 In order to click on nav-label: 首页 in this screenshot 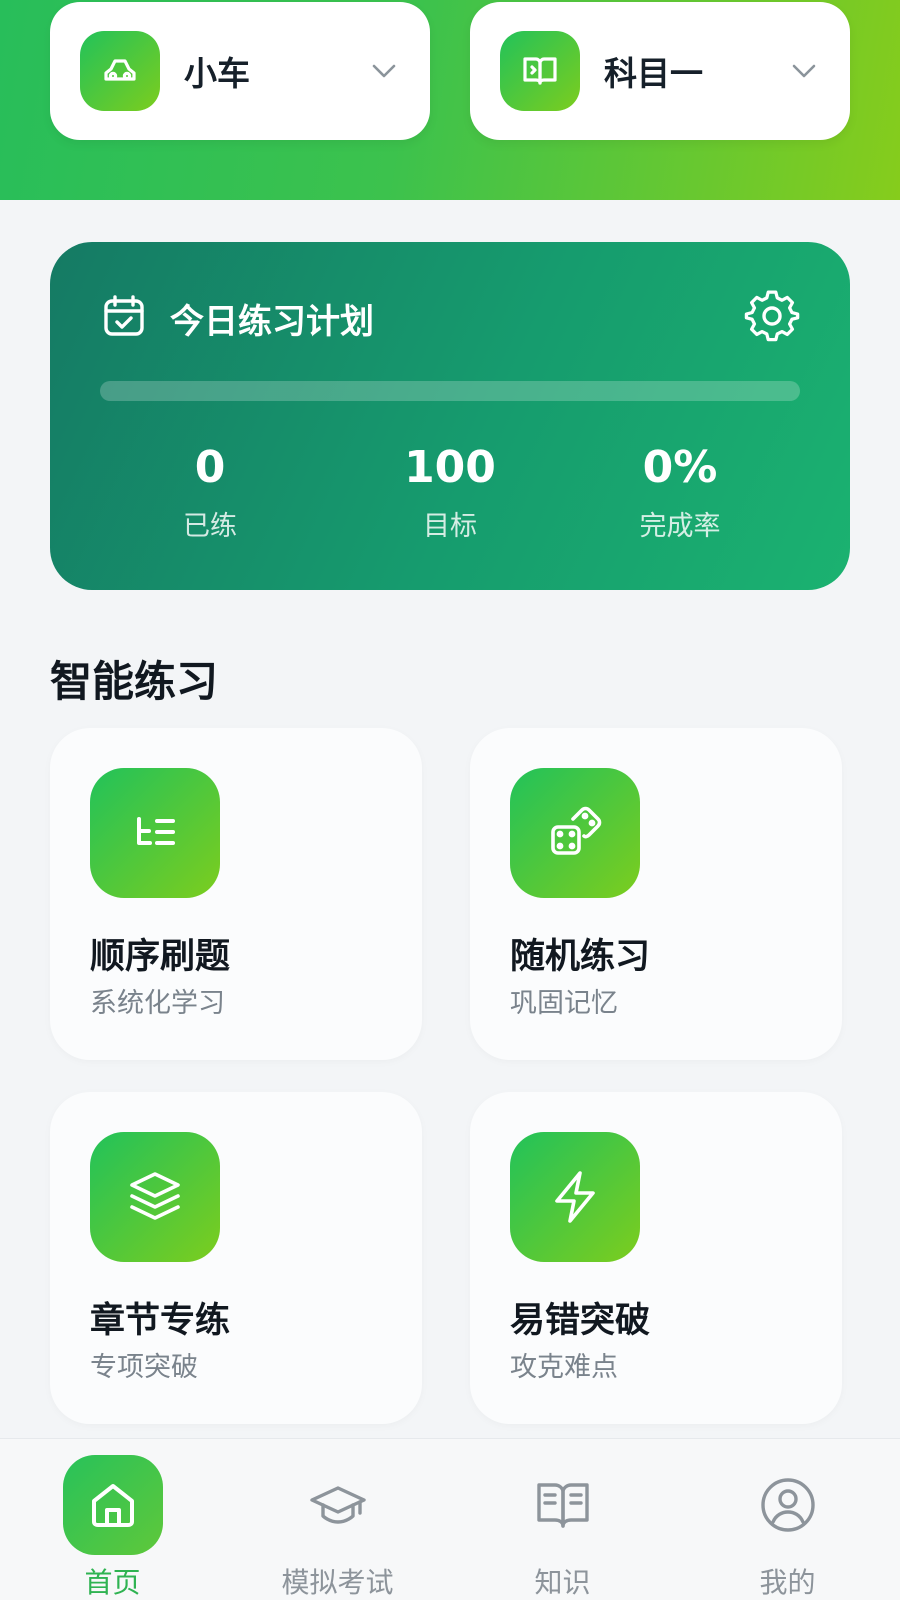, I will do `click(112, 1582)`.